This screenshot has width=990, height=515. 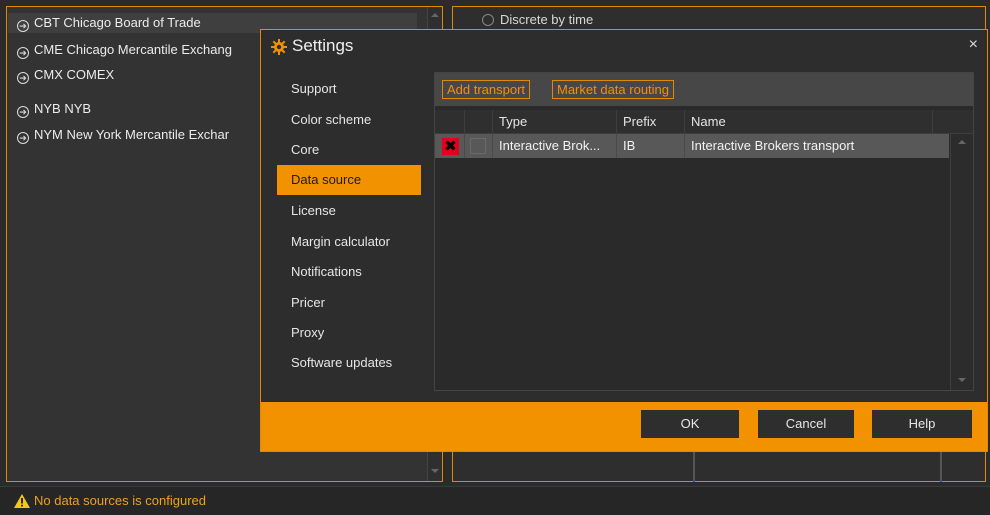 I want to click on cell-name: Interactive Brokers transport, so click(x=773, y=145).